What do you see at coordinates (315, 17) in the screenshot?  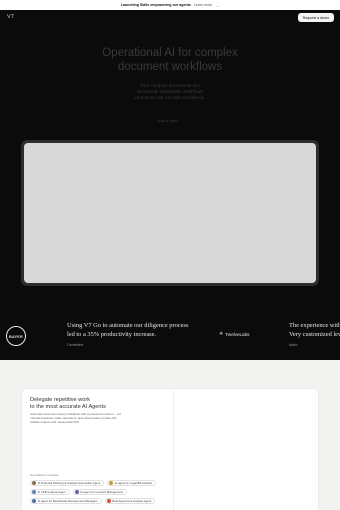 I see `request-demo-button: Request a demo` at bounding box center [315, 17].